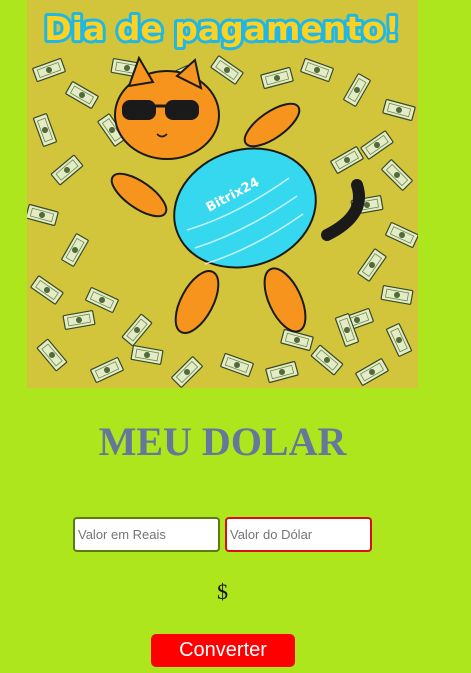  What do you see at coordinates (222, 441) in the screenshot?
I see `page-title: MEU DOLAR` at bounding box center [222, 441].